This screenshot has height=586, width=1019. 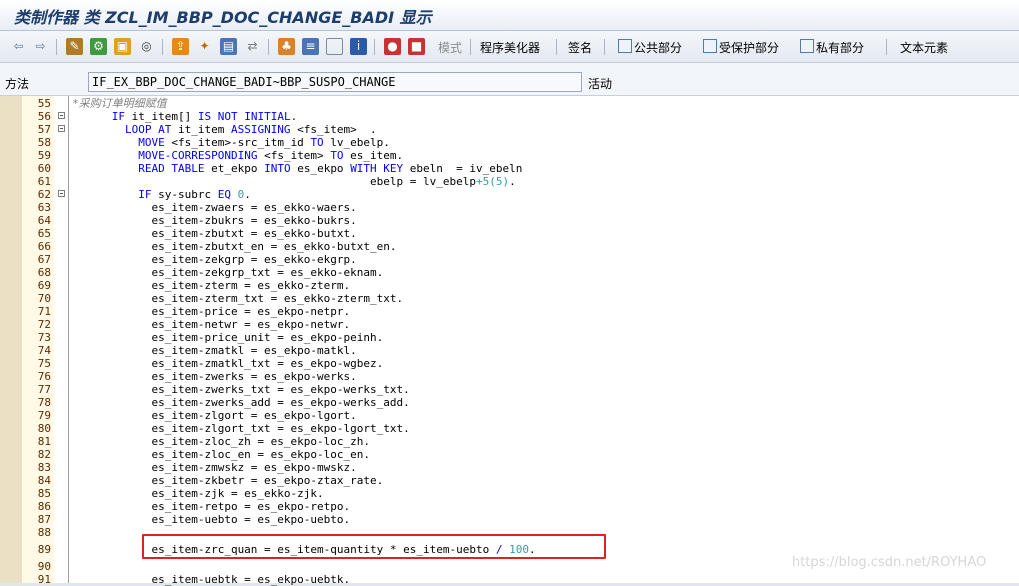 What do you see at coordinates (509, 116) in the screenshot?
I see `code-line: 56 IF it_item[] IS NOT INITIAL.` at bounding box center [509, 116].